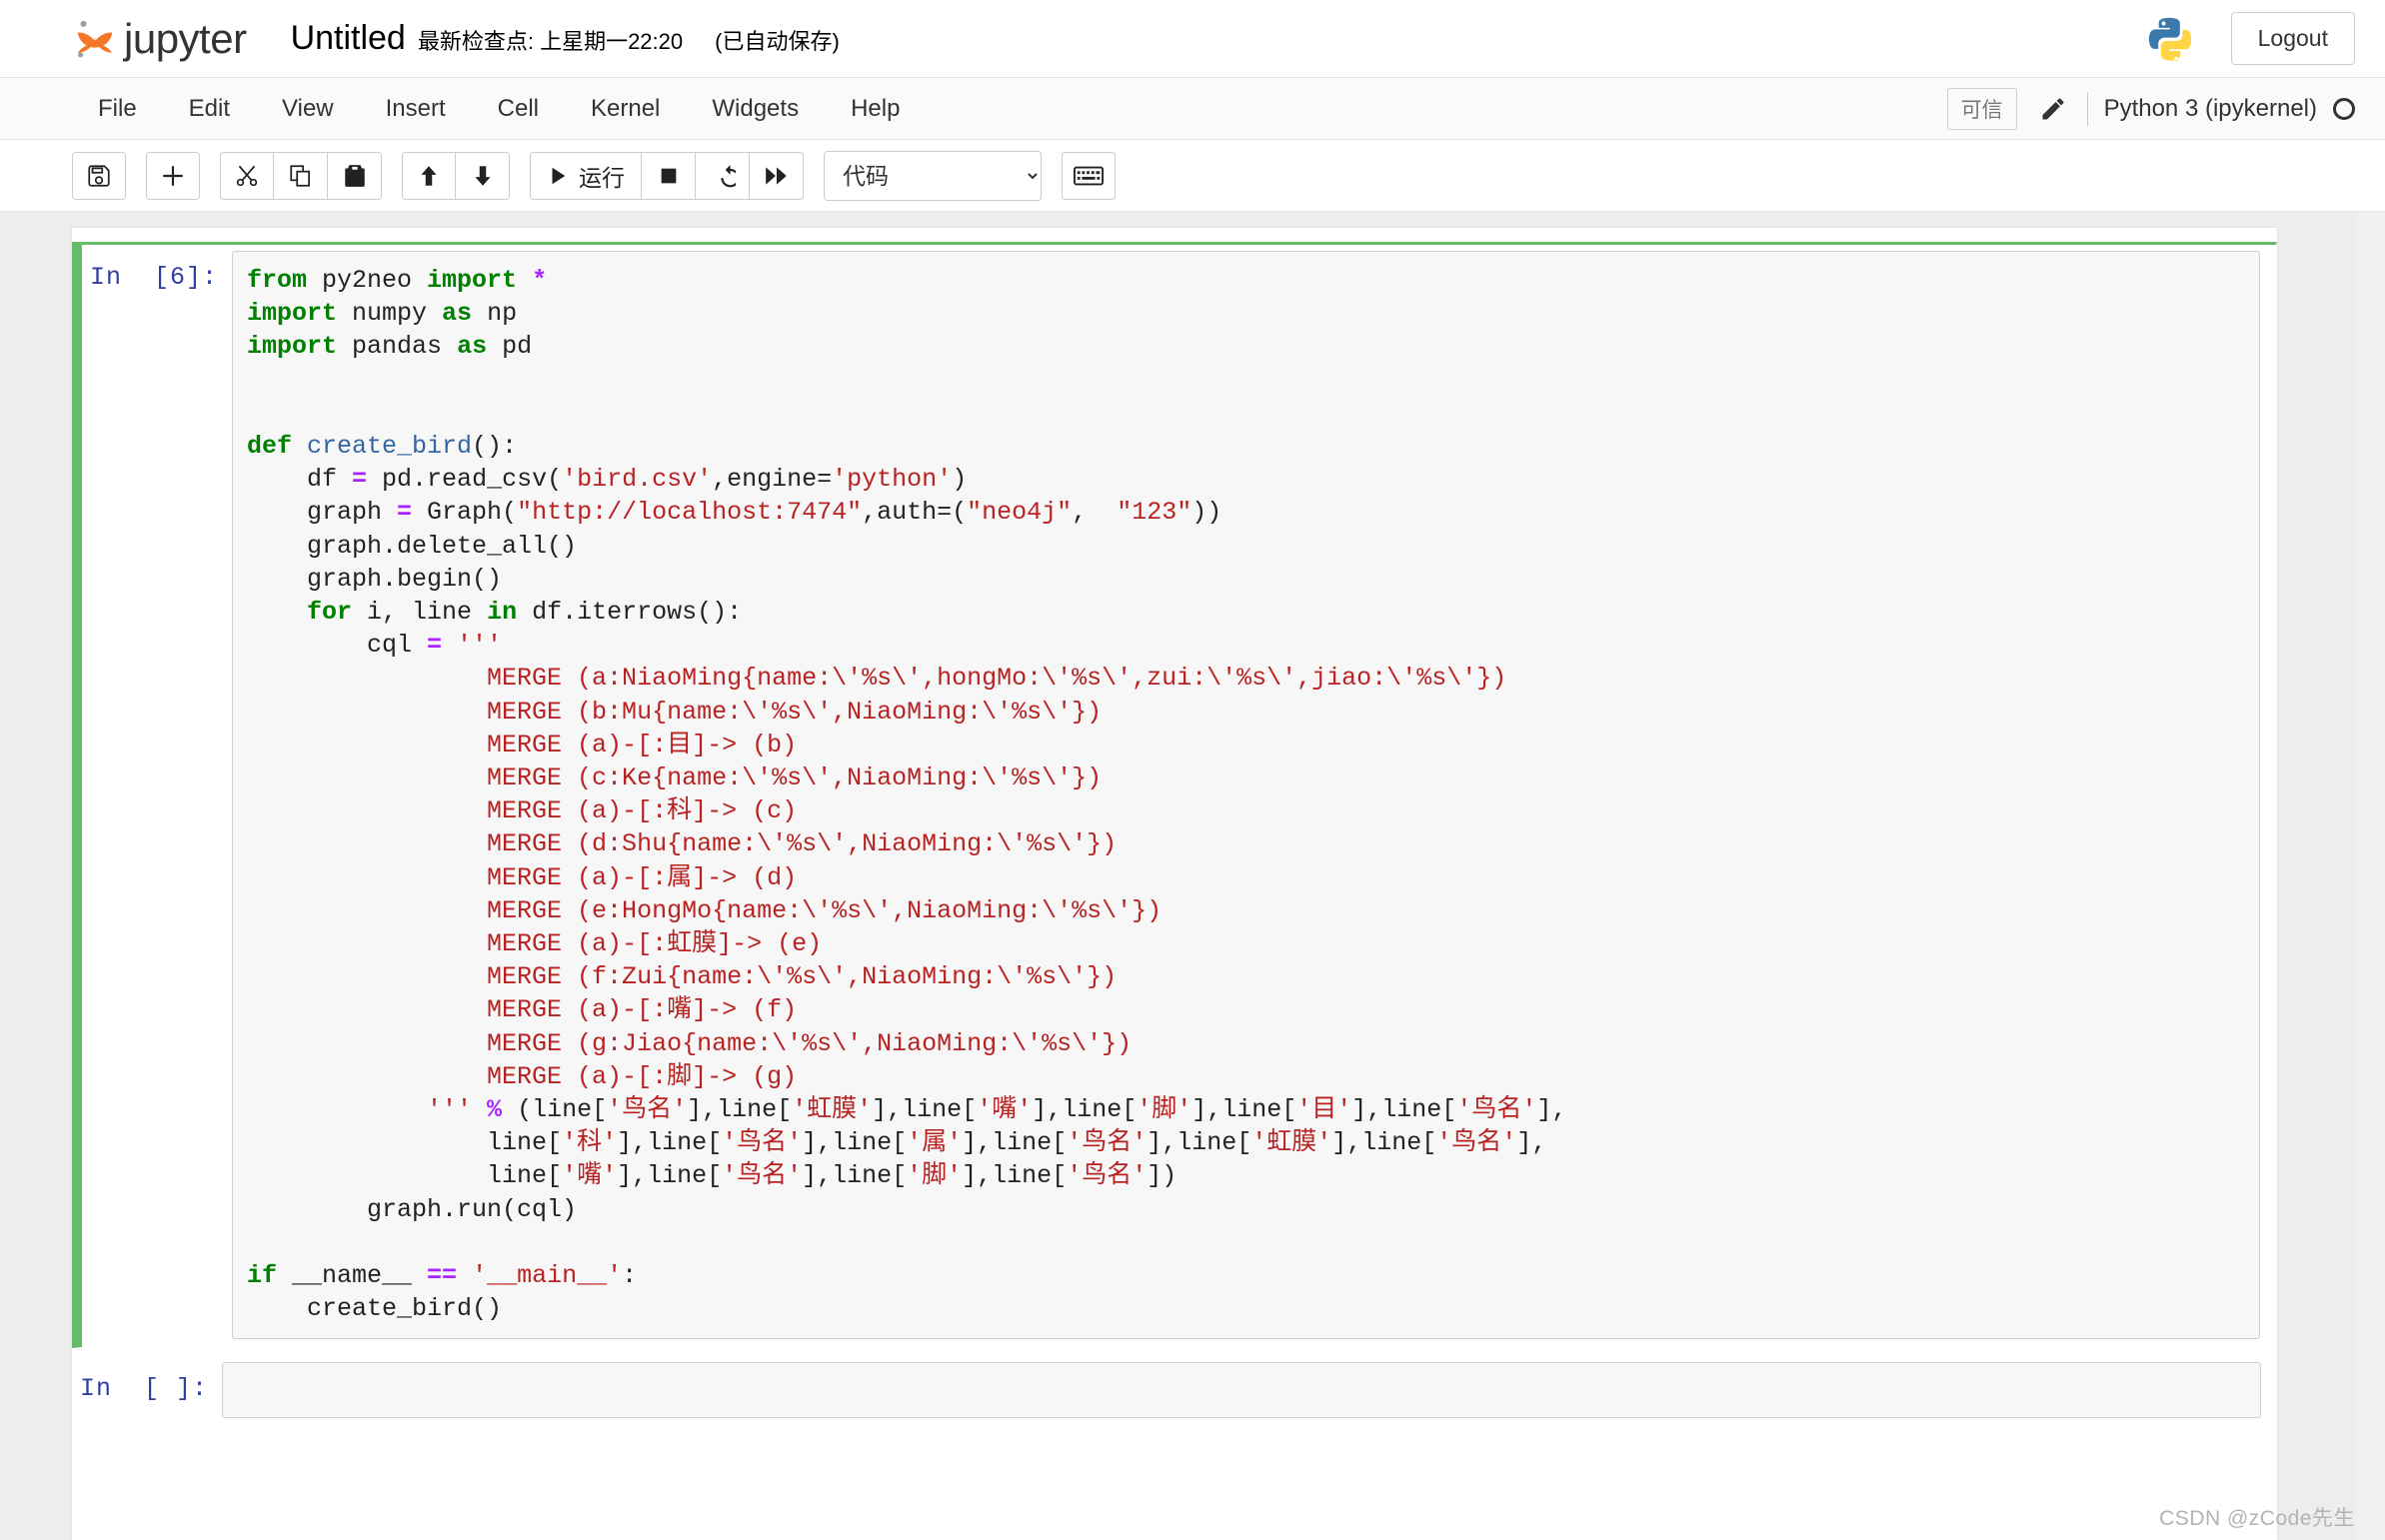 The height and width of the screenshot is (1540, 2385). I want to click on trusted-badge: 可信, so click(1982, 108).